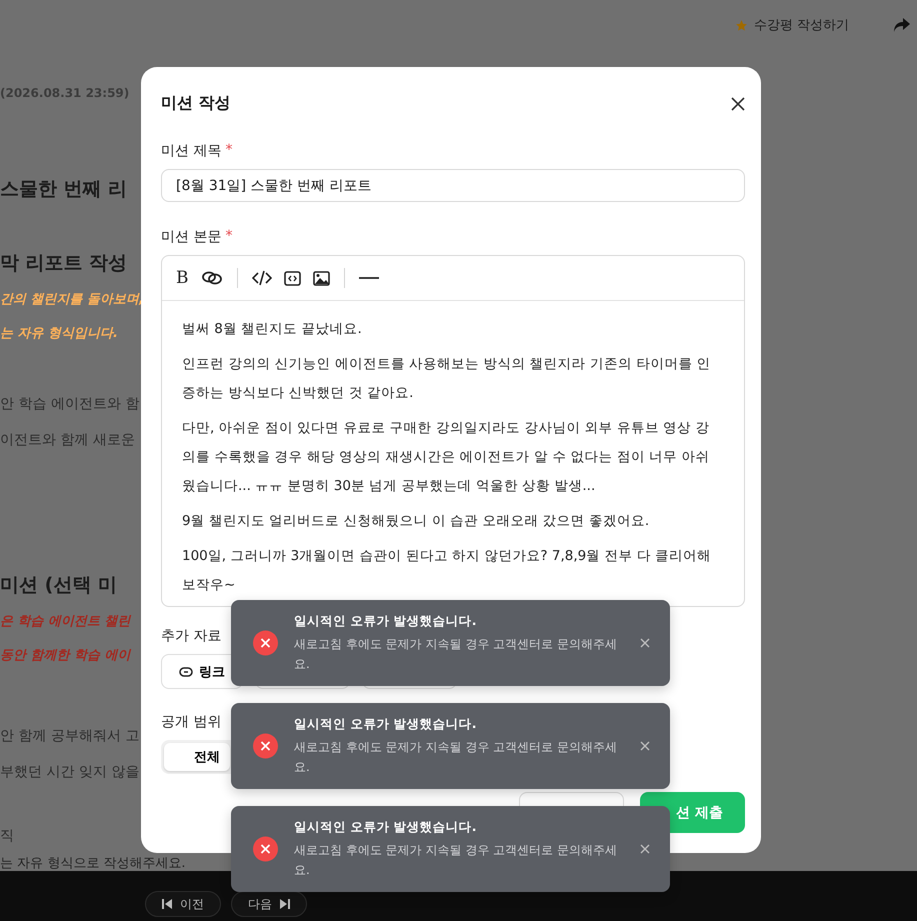 This screenshot has width=917, height=921. What do you see at coordinates (272, 329) in the screenshot?
I see `body-paragraph: 벌써 8월 챌린지도 끝났네요.` at bounding box center [272, 329].